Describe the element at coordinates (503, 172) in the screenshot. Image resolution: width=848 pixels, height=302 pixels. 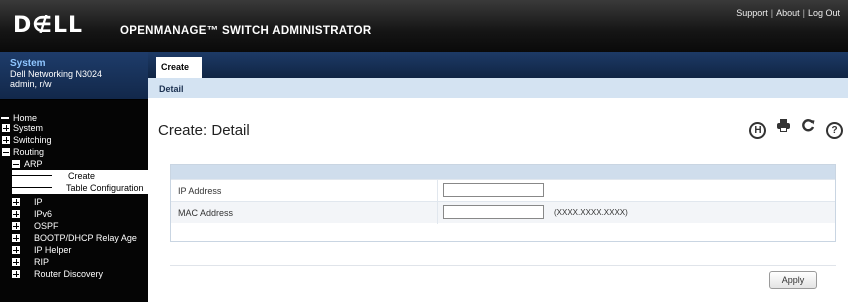
I see `form-header` at that location.